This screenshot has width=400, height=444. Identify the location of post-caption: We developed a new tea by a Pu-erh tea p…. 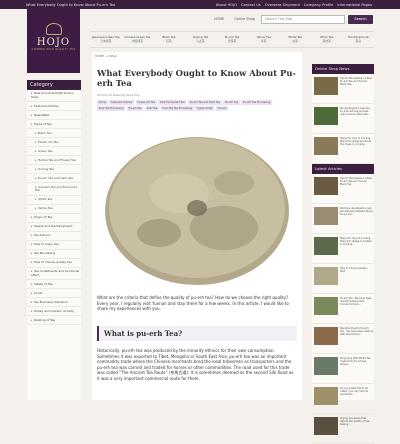
(356, 118).